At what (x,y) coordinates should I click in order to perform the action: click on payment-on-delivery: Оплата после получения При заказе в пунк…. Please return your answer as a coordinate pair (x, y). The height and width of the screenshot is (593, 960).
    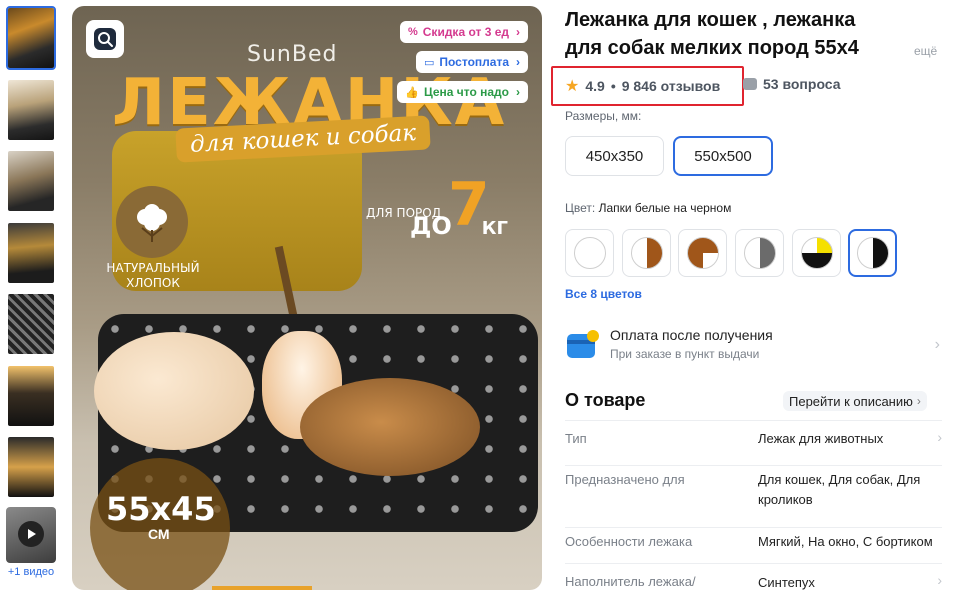
    Looking at the image, I should click on (752, 345).